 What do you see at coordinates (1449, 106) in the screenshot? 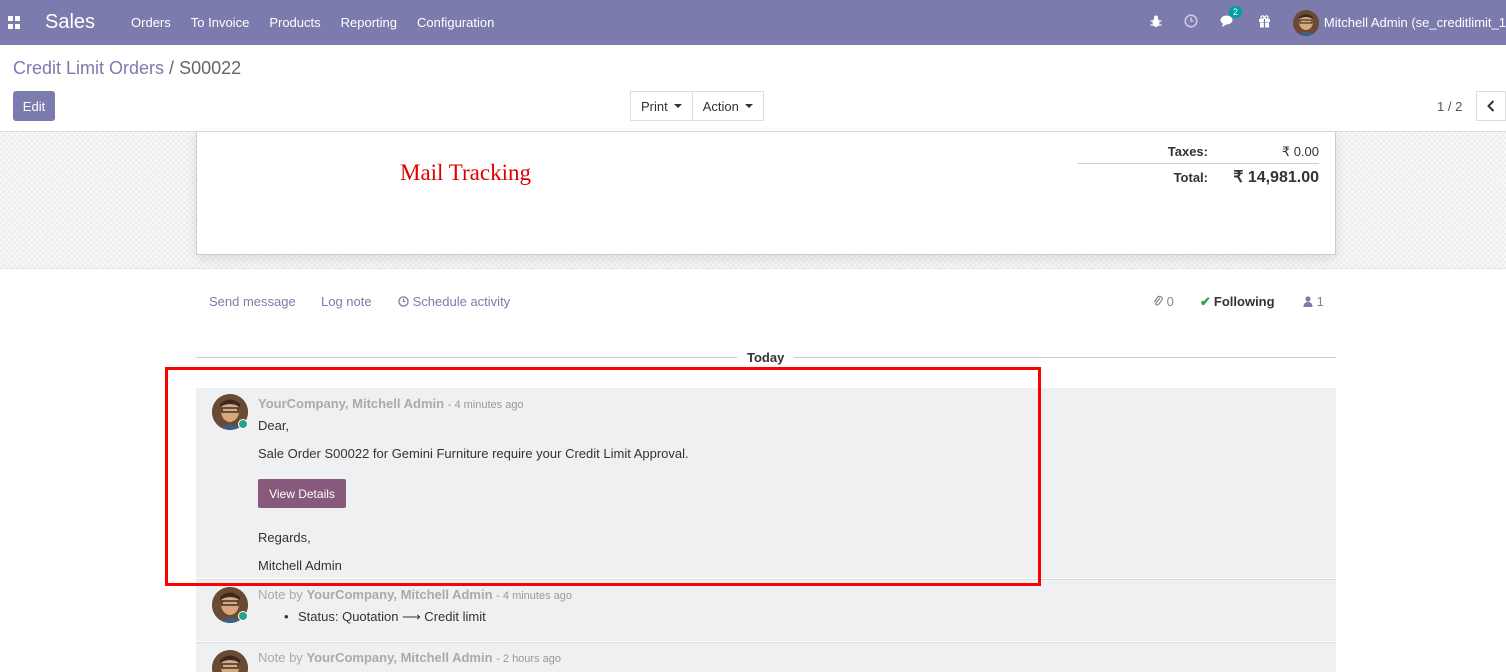
I see `pager-value: 1 / 2` at bounding box center [1449, 106].